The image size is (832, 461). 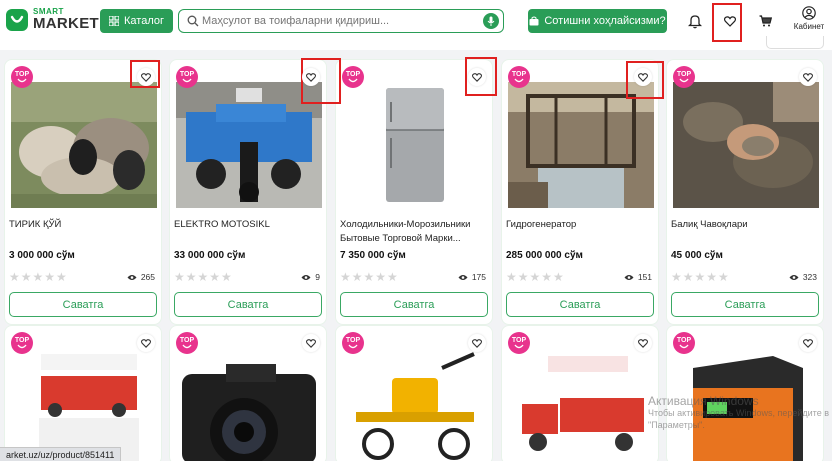 I want to click on view-all-button, so click(x=795, y=42).